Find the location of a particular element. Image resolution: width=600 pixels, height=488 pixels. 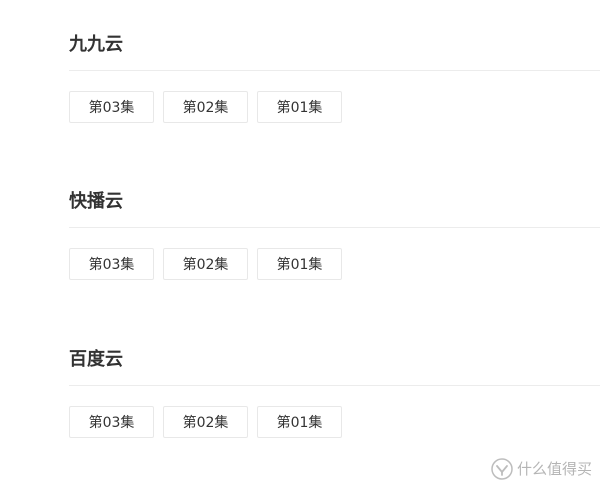

section-title: 九九云 is located at coordinates (96, 44).